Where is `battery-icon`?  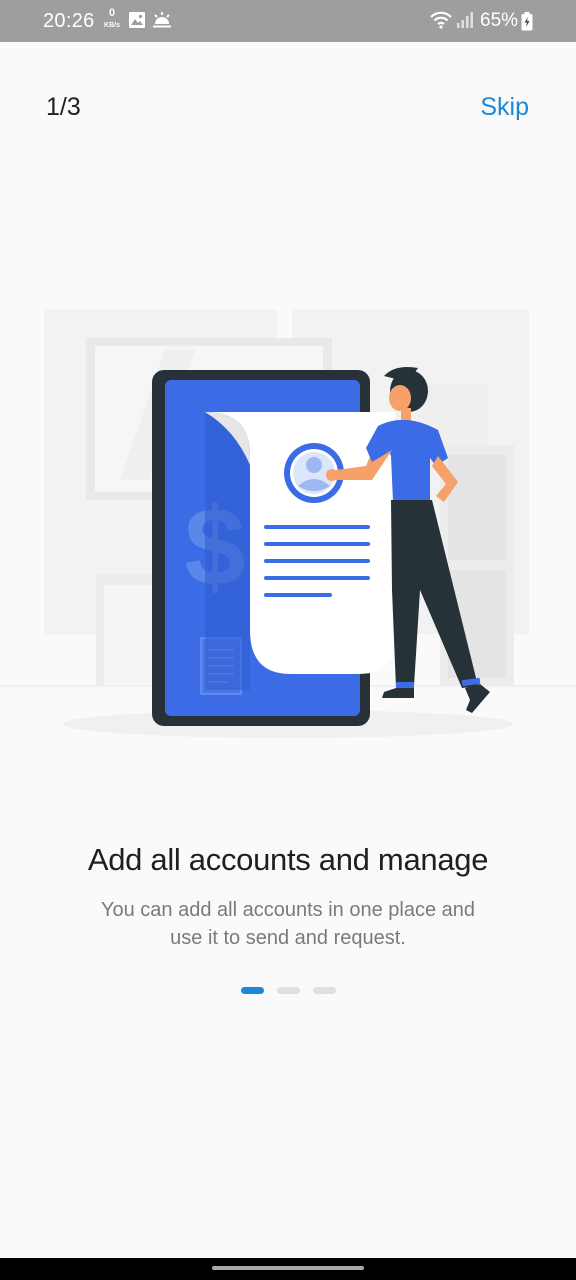 battery-icon is located at coordinates (527, 24).